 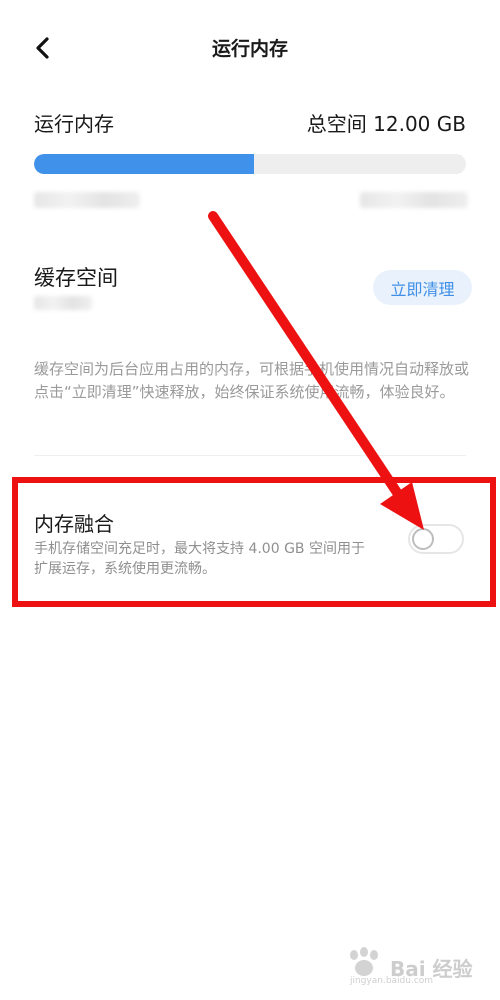 I want to click on paw-logo-icon, so click(x=364, y=961).